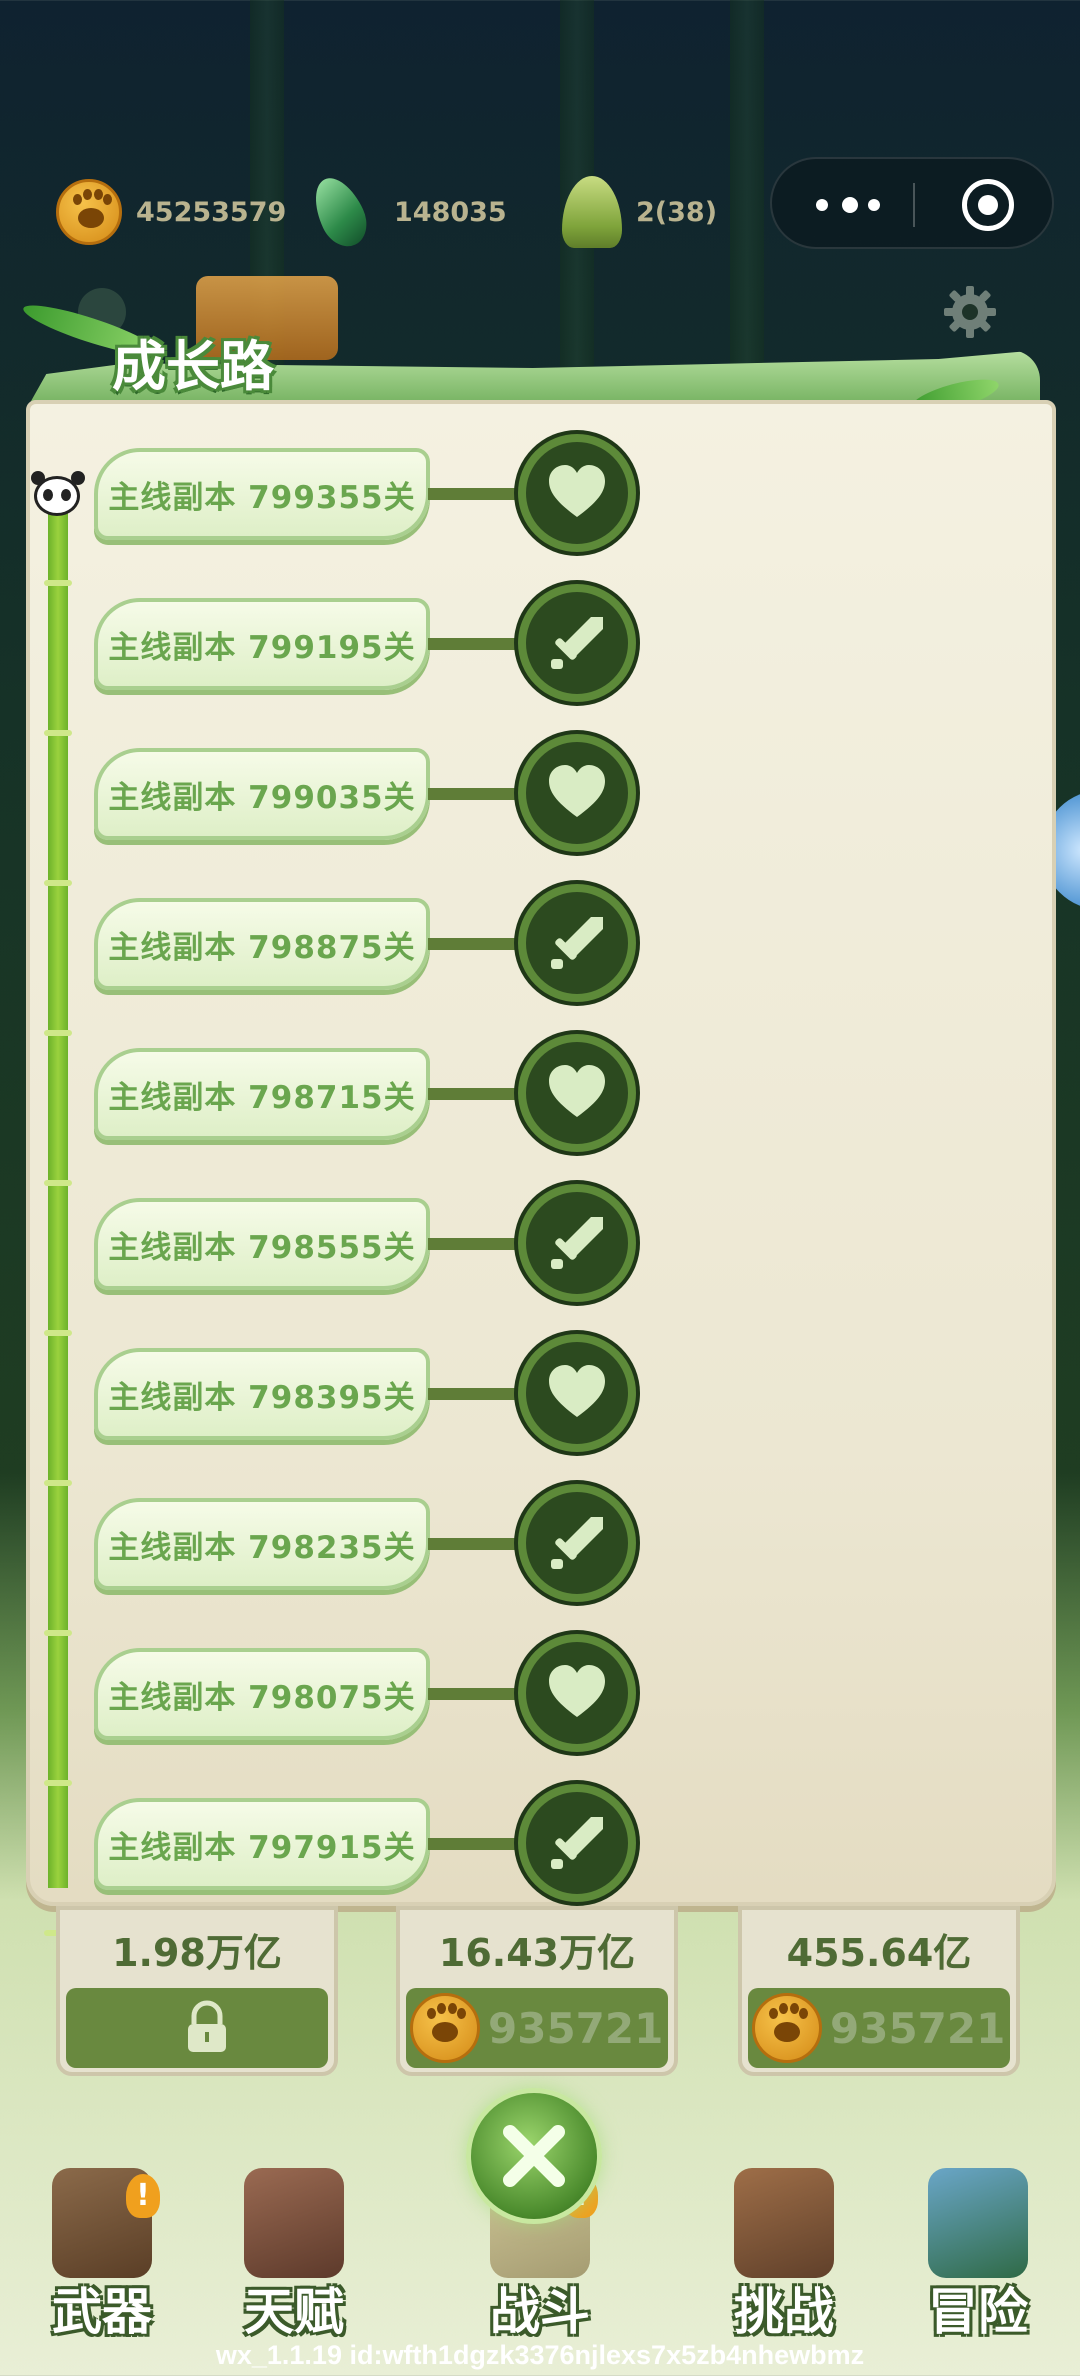 The image size is (1080, 2376). What do you see at coordinates (294, 2223) in the screenshot?
I see `book-icon` at bounding box center [294, 2223].